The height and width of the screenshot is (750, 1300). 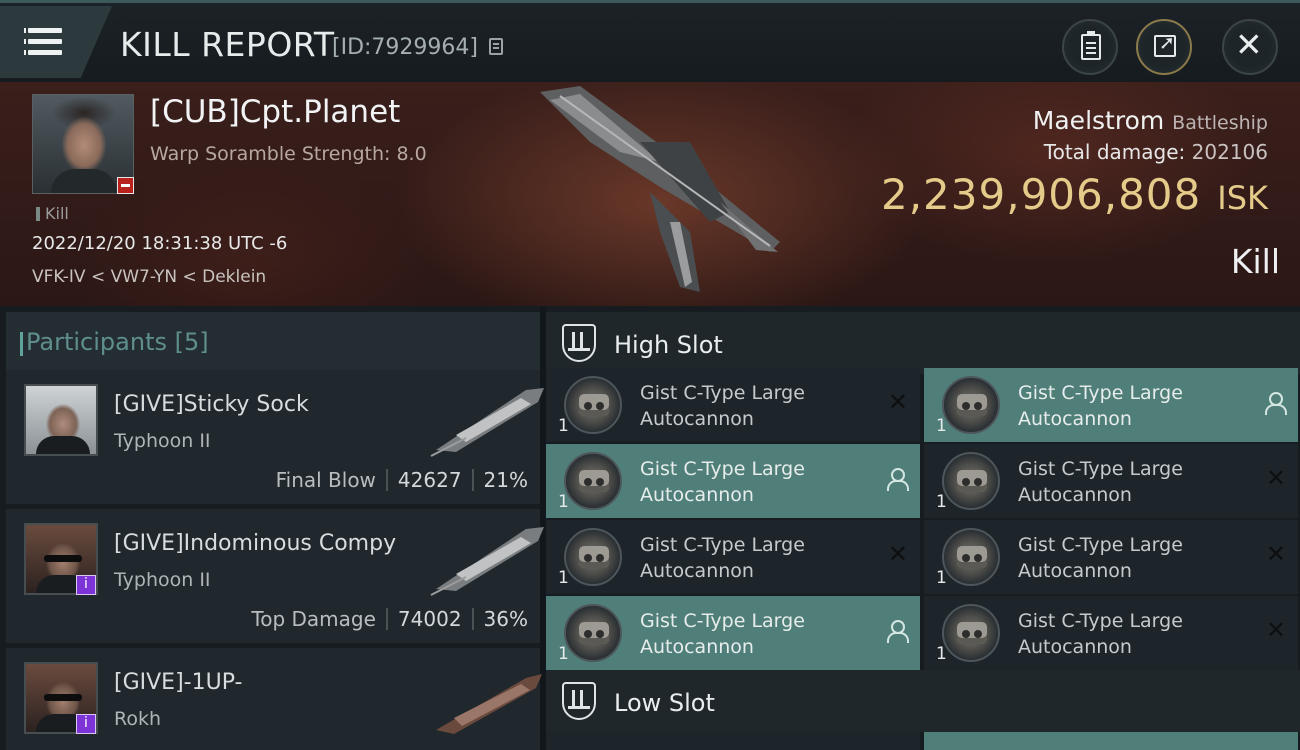 I want to click on close-button: ✕, so click(x=1250, y=47).